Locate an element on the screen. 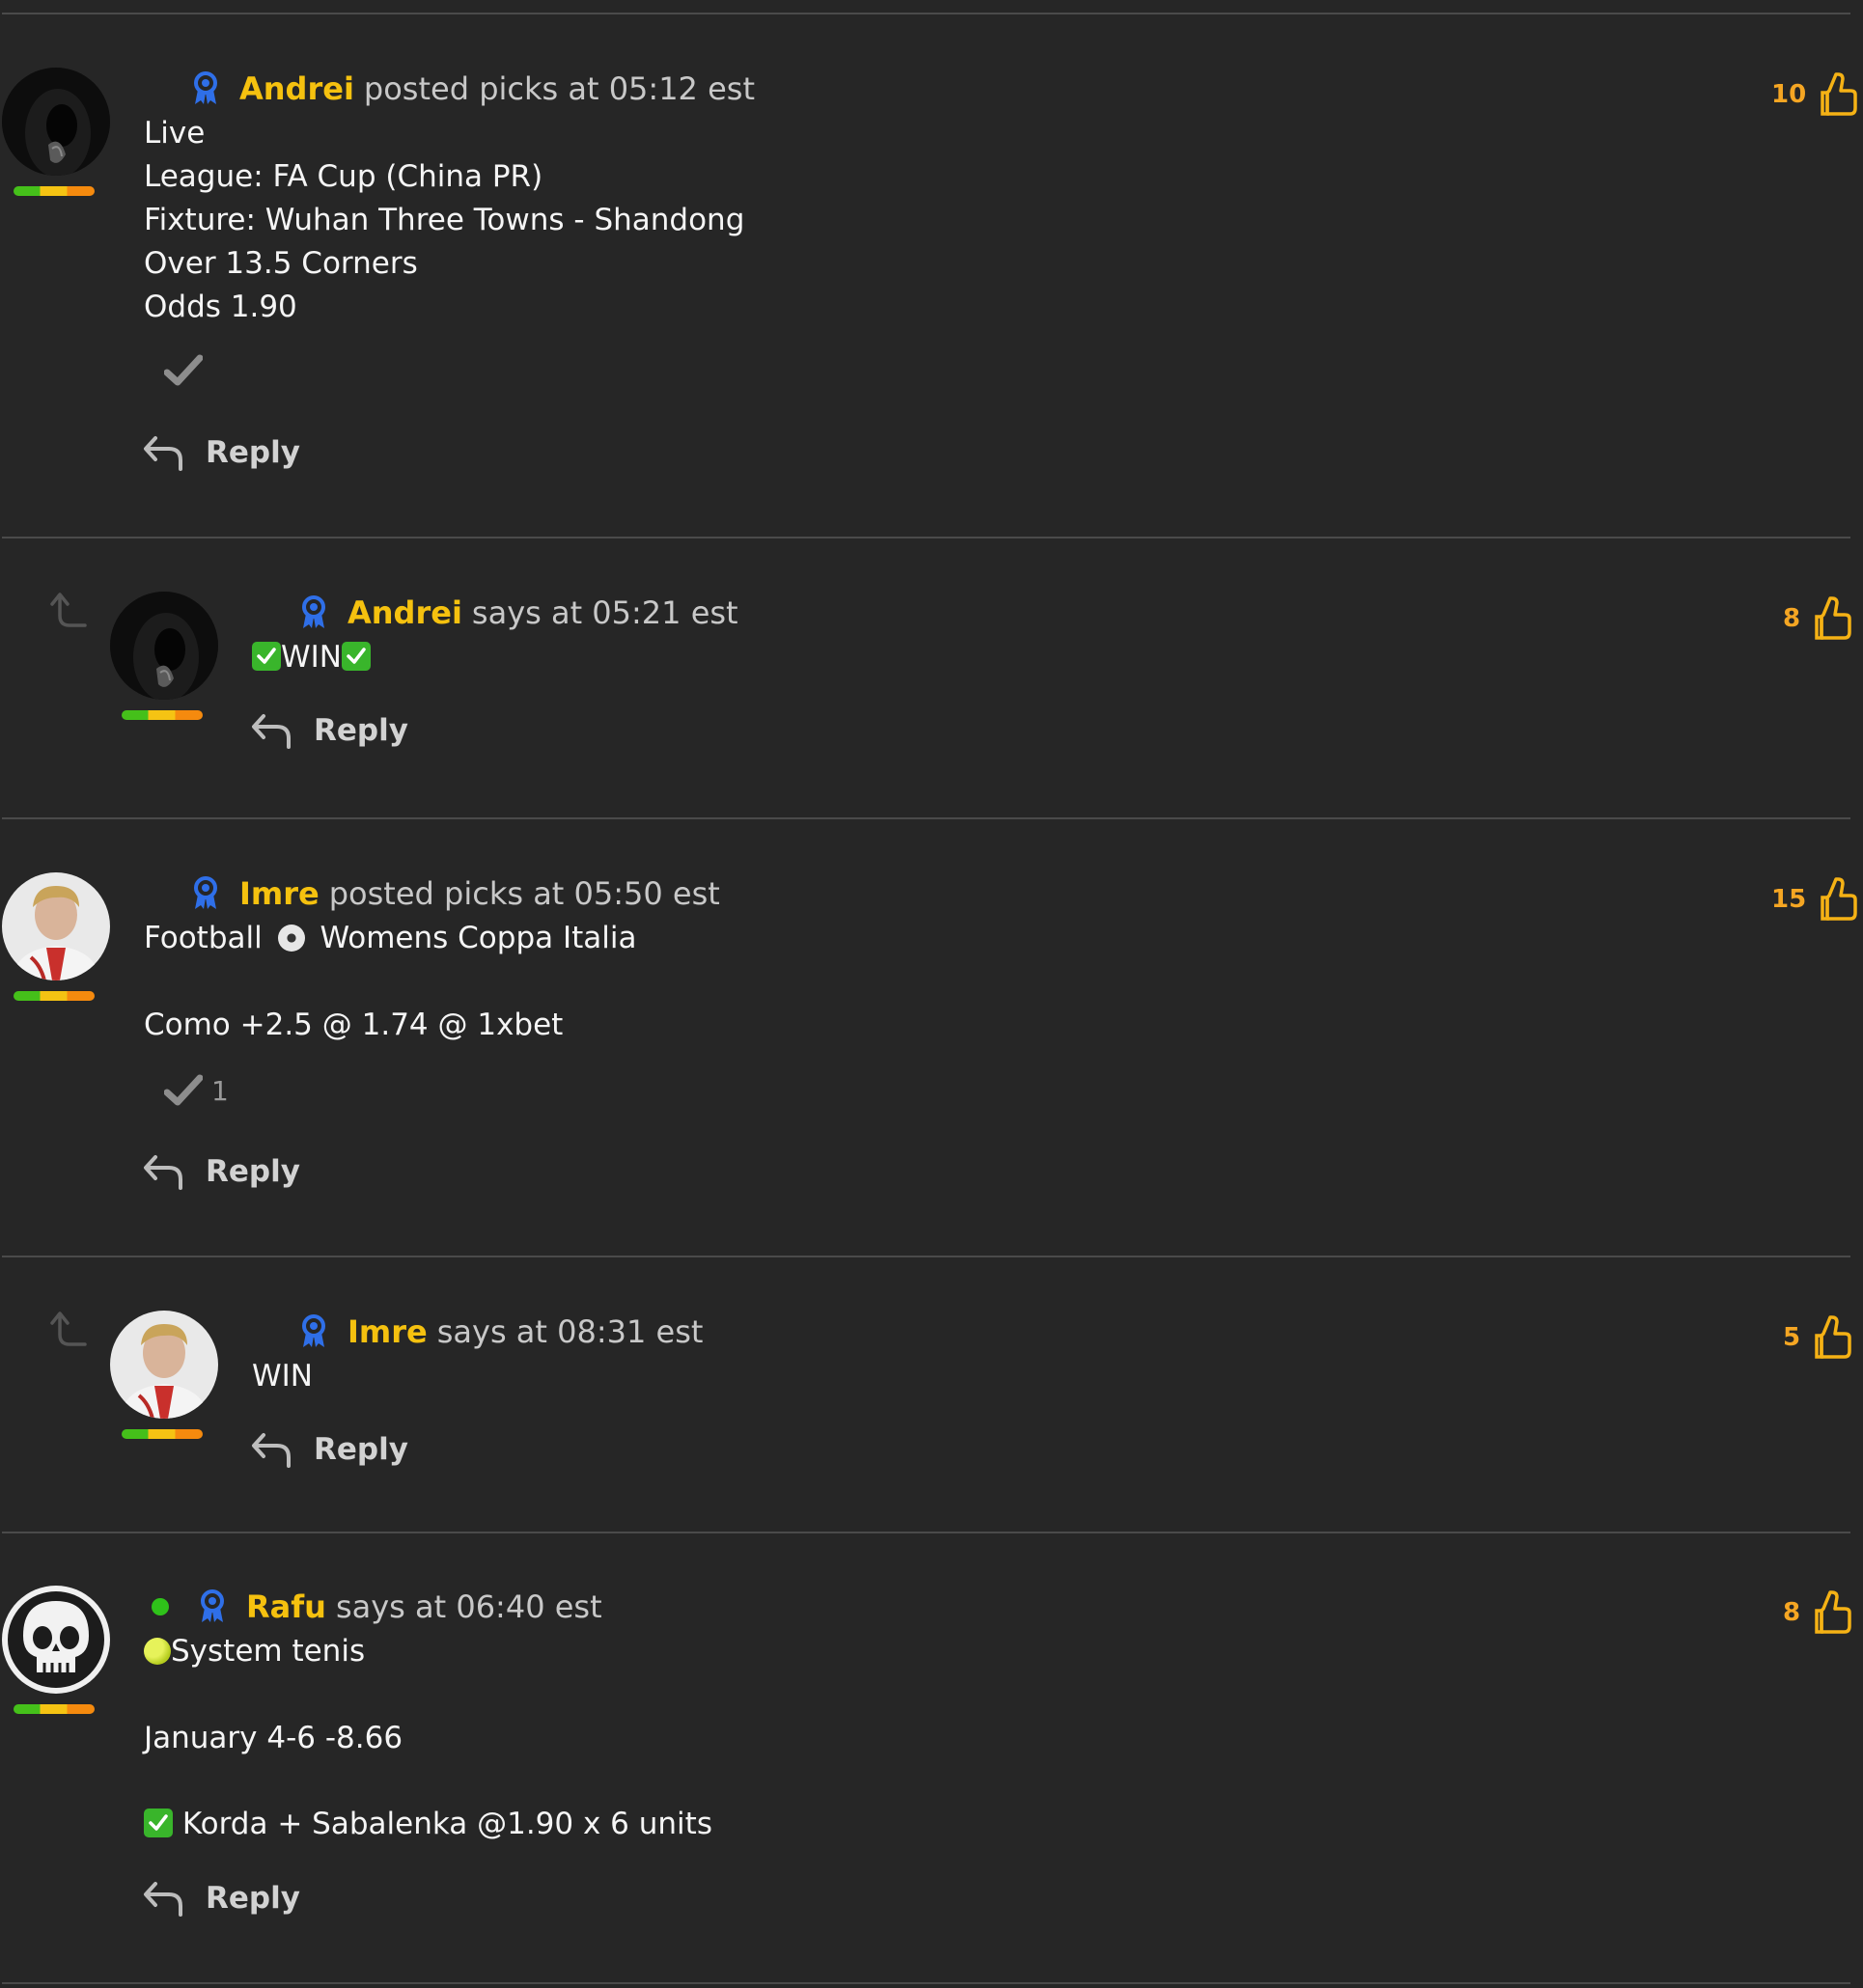 This screenshot has width=1863, height=1988. comment-text: January 4-6 -8.66 is located at coordinates (273, 1738).